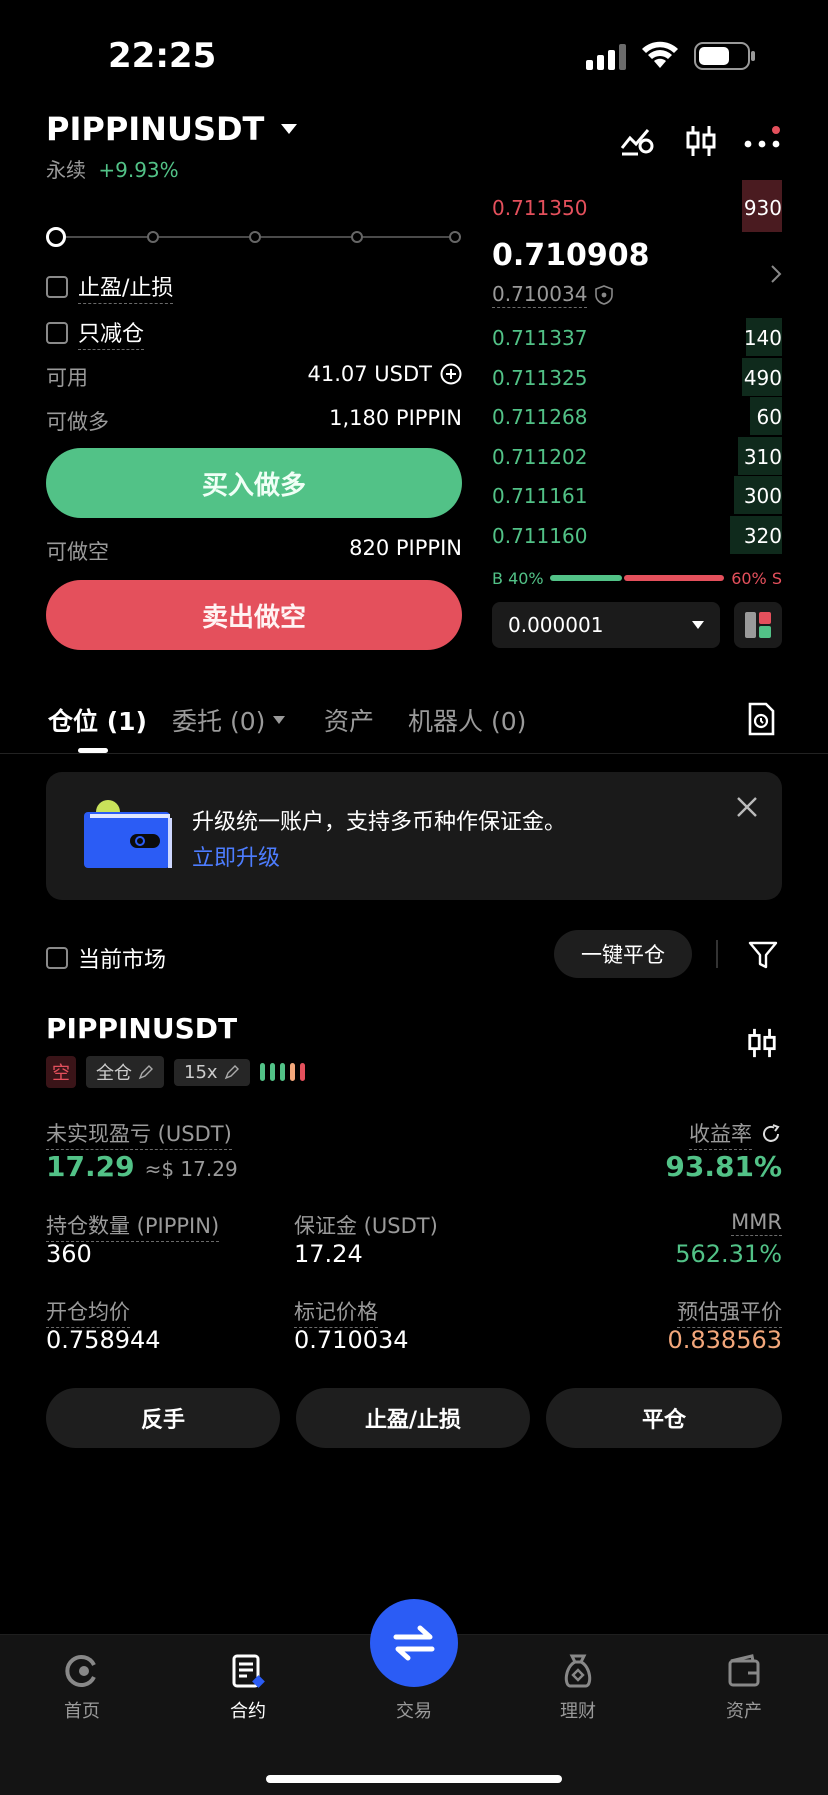  What do you see at coordinates (637, 337) in the screenshot?
I see `bid-row: 0.711337 140` at bounding box center [637, 337].